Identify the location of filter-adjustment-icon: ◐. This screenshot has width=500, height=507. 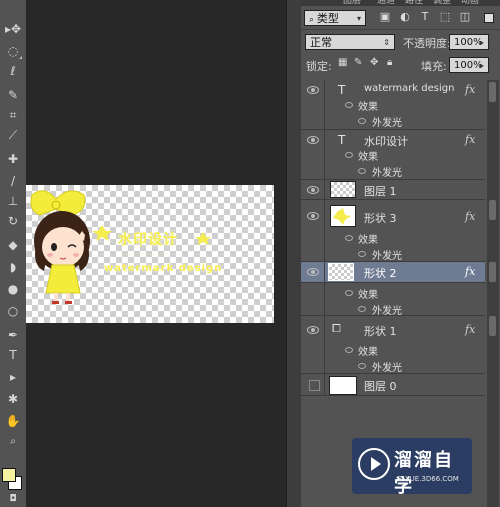
(405, 17).